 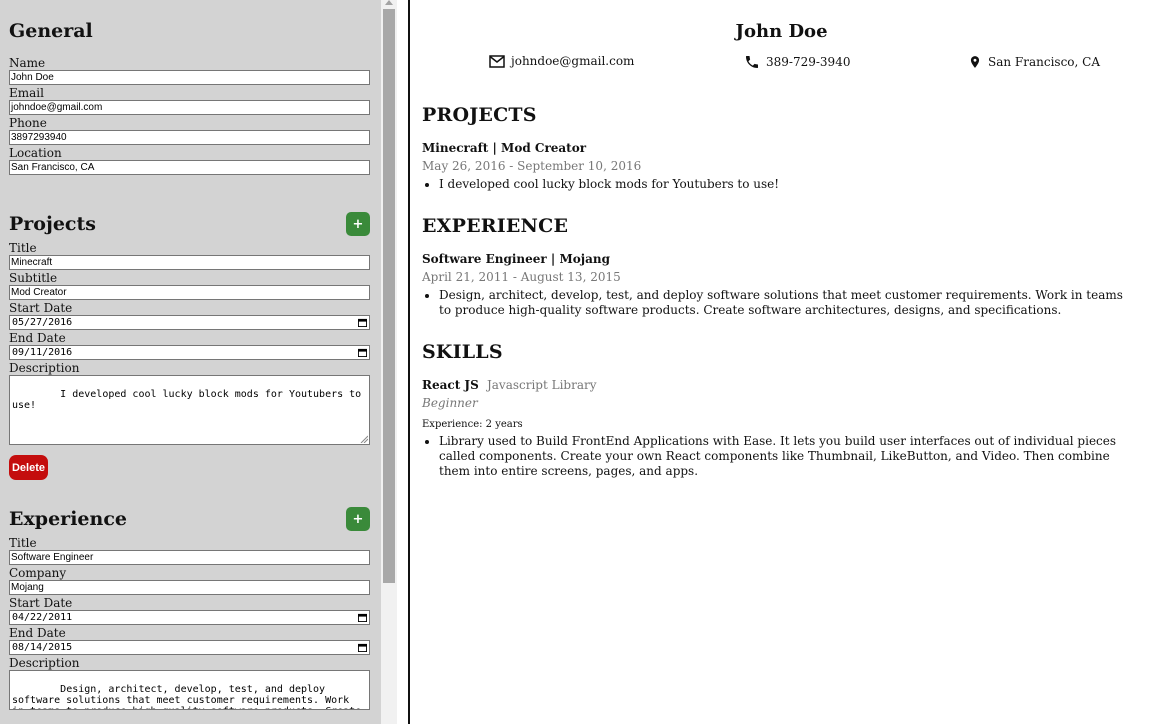 What do you see at coordinates (51, 31) in the screenshot?
I see `general-heading: General` at bounding box center [51, 31].